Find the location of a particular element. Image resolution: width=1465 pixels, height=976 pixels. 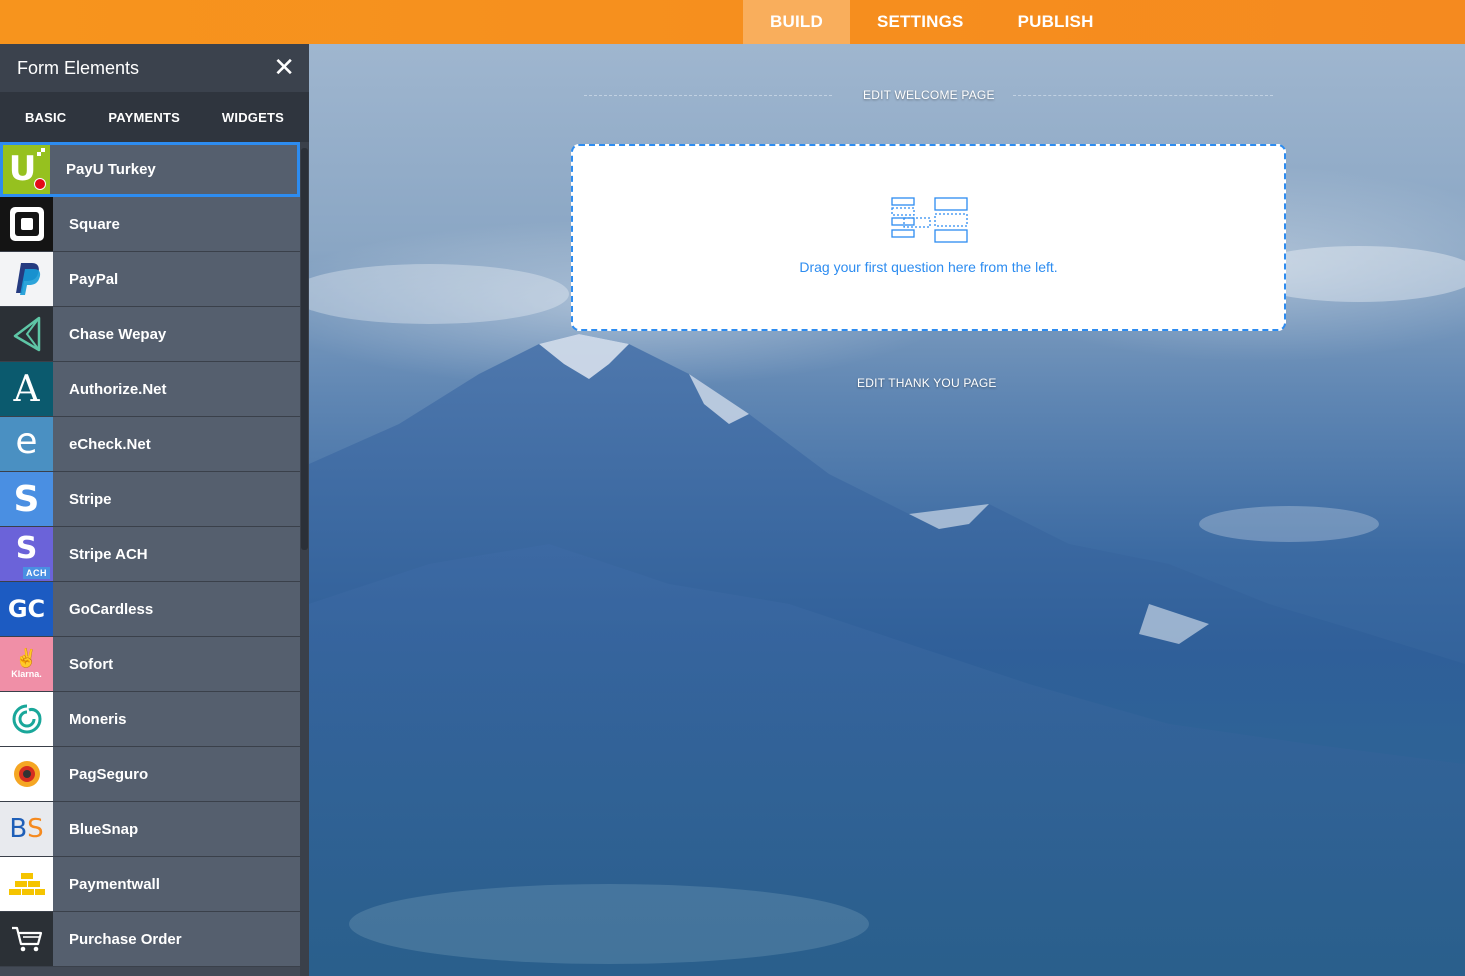

item-label: Stripe is located at coordinates (90, 499).